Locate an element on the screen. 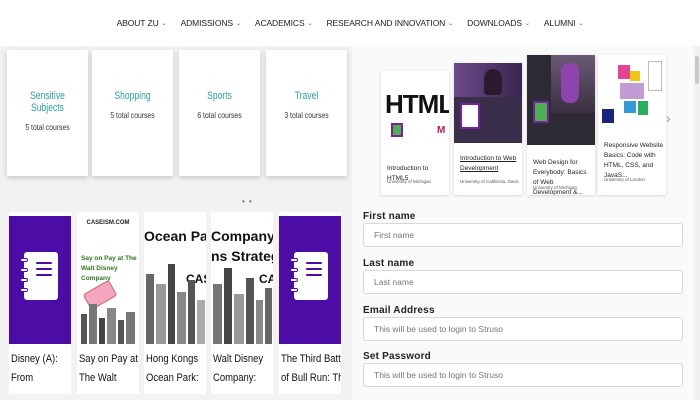 Image resolution: width=700 pixels, height=400 pixels. book-title: Hong Kongs Ocean Park: is located at coordinates (172, 369).